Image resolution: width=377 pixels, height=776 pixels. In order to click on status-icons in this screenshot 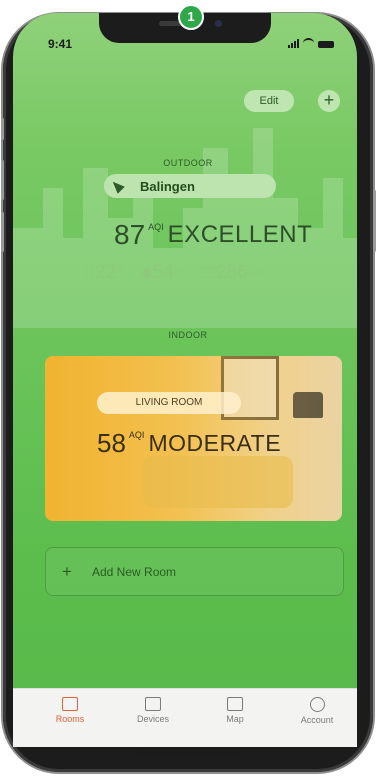, I will do `click(311, 43)`.